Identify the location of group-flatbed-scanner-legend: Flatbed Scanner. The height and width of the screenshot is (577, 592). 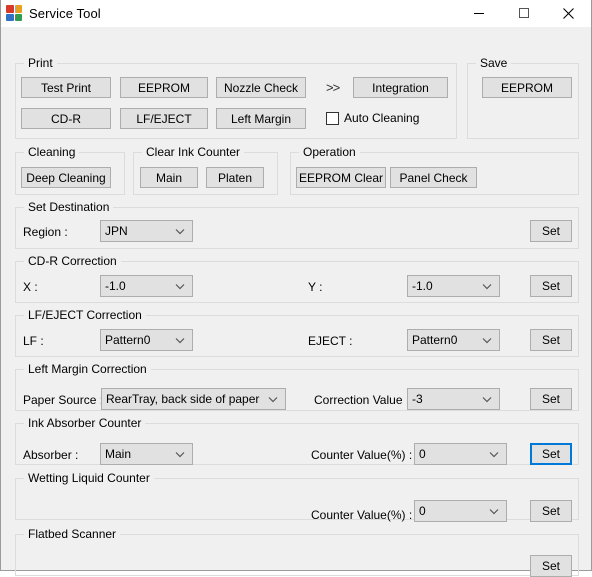
(72, 534).